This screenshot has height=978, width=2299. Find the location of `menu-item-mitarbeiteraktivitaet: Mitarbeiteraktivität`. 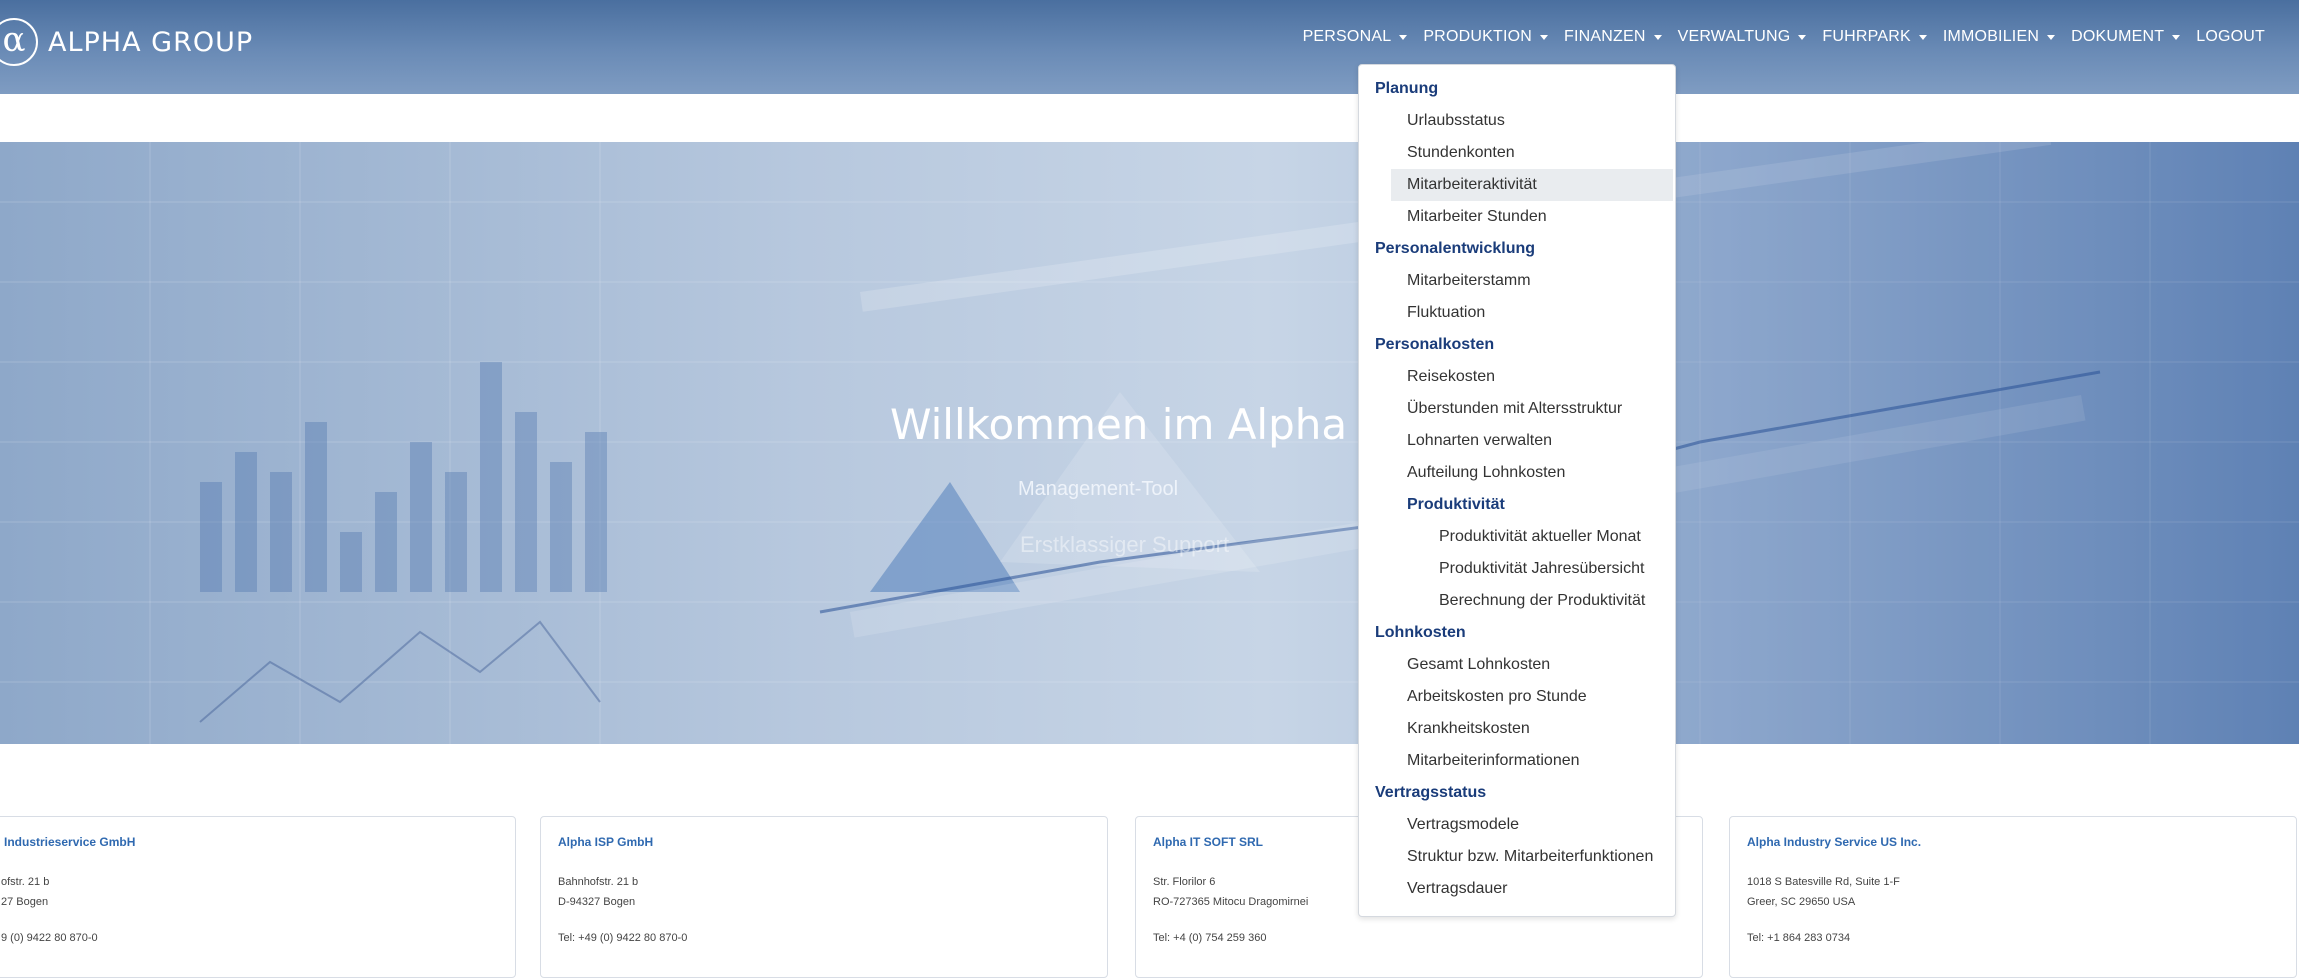

menu-item-mitarbeiteraktivitaet: Mitarbeiteraktivität is located at coordinates (1472, 185).